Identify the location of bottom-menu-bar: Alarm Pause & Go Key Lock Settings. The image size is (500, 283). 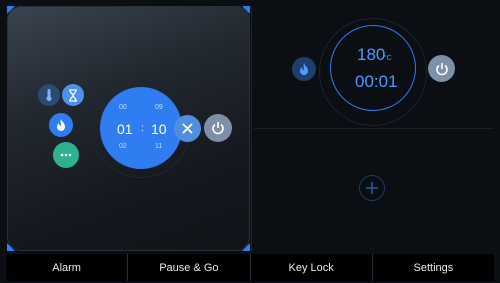
(250, 267).